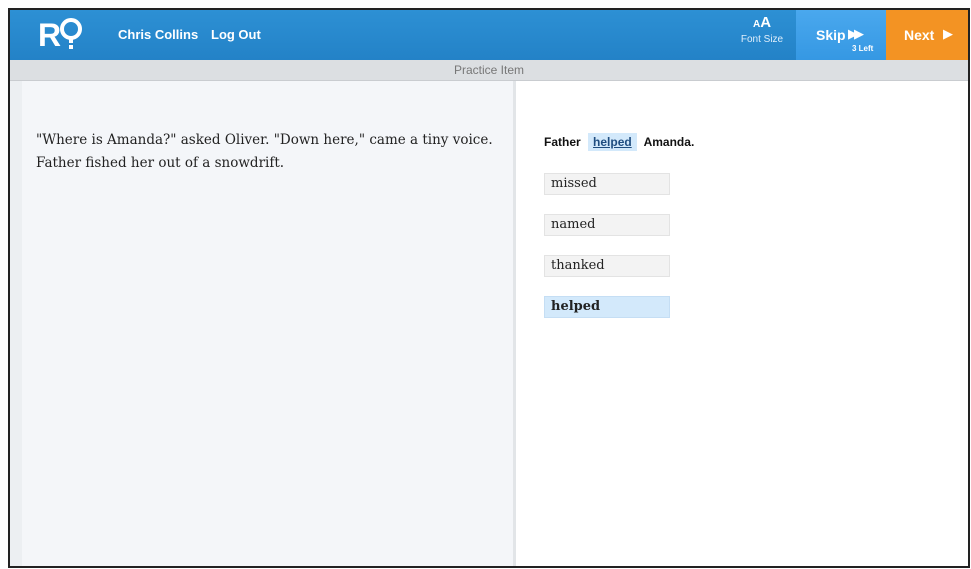 The width and height of the screenshot is (971, 569). What do you see at coordinates (607, 184) in the screenshot?
I see `option-missed: missed` at bounding box center [607, 184].